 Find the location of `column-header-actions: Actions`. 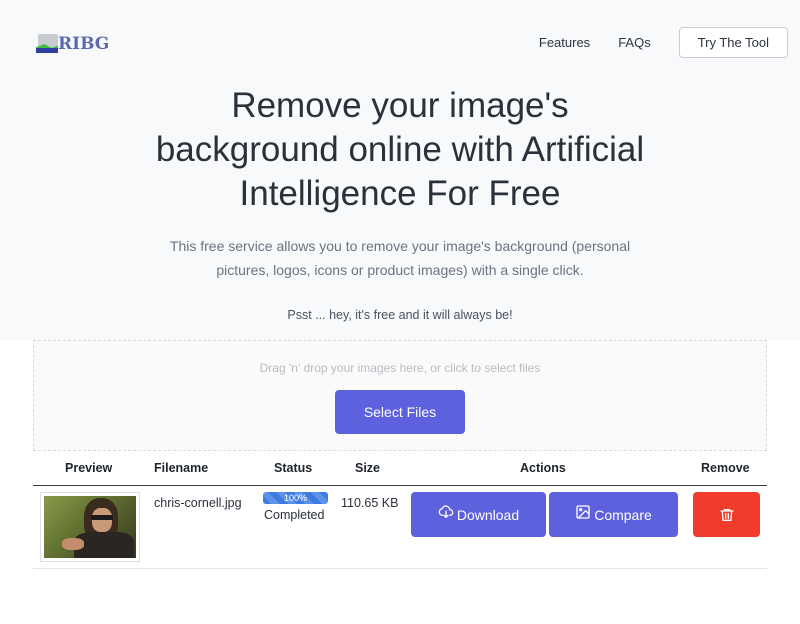

column-header-actions: Actions is located at coordinates (543, 468).